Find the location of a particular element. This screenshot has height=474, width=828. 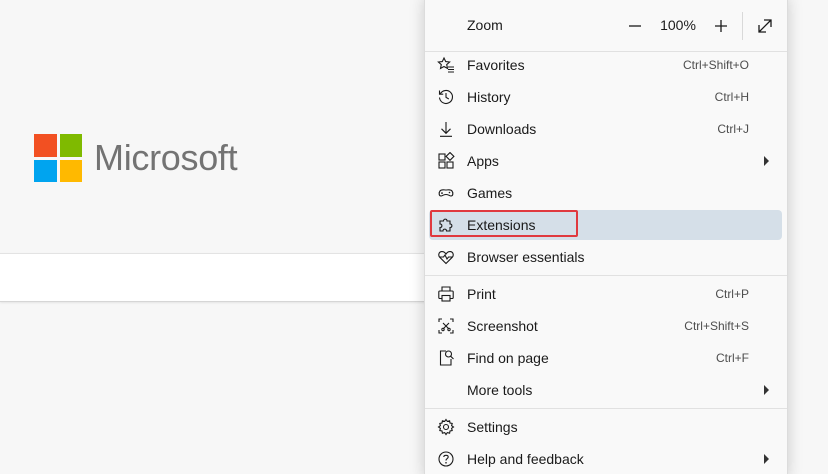

menu-item-label: Settings is located at coordinates (492, 427).